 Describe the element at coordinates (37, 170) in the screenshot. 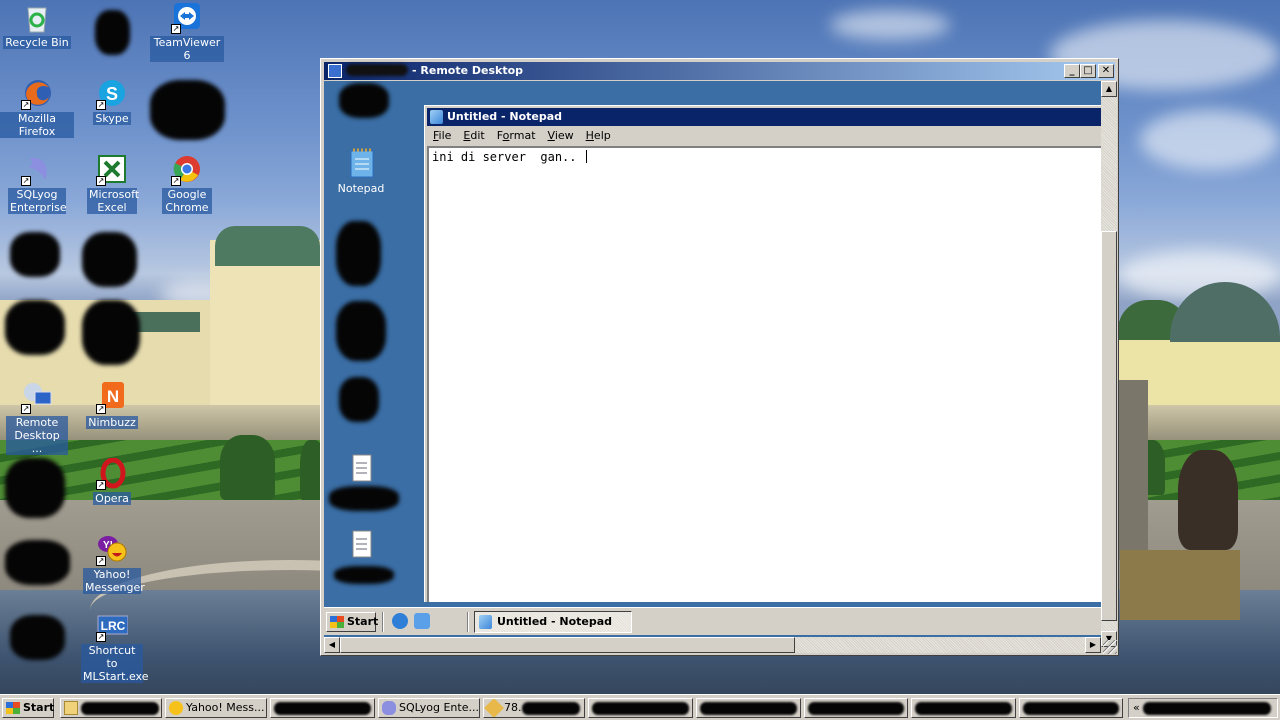

I see `sqlyog-icon: ↗` at that location.